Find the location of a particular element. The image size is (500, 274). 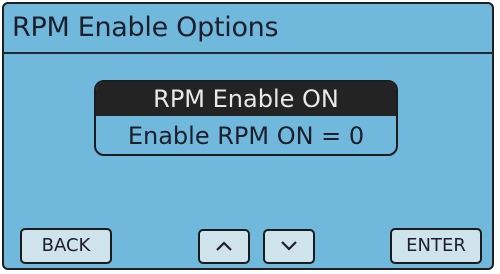

up-button is located at coordinates (224, 246).